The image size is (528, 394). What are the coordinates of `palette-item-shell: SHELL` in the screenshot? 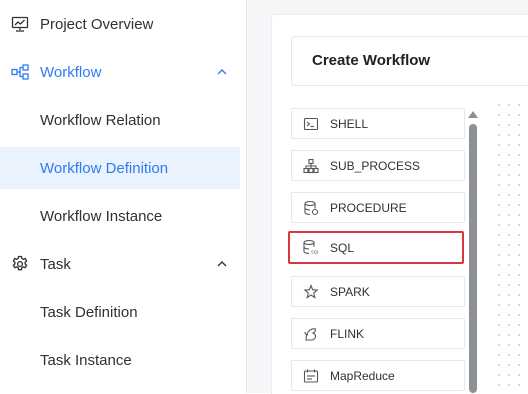 It's located at (378, 123).